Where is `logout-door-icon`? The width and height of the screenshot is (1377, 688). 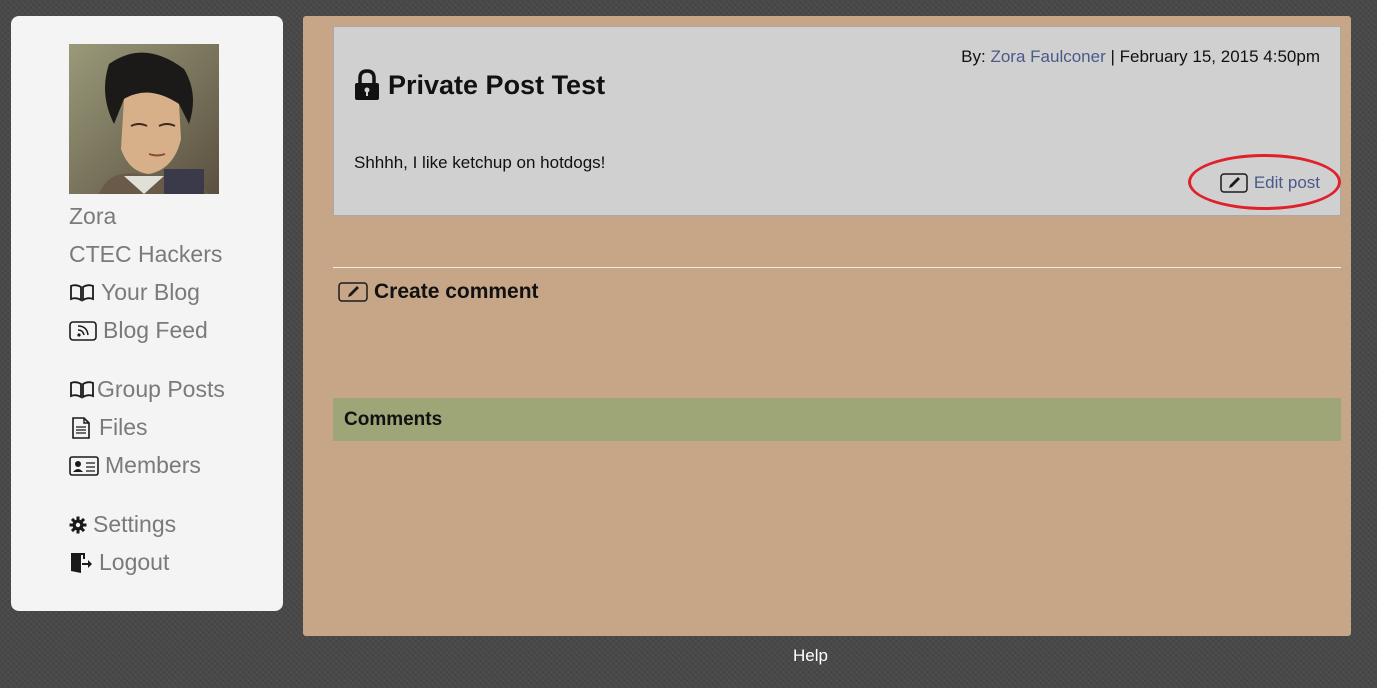
logout-door-icon is located at coordinates (81, 563).